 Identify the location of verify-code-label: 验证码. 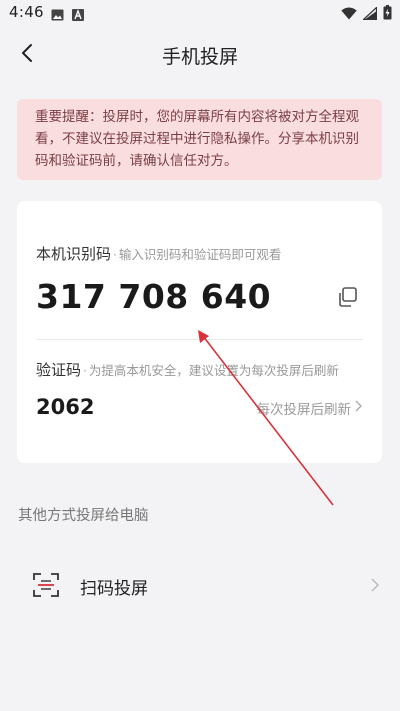
(59, 370).